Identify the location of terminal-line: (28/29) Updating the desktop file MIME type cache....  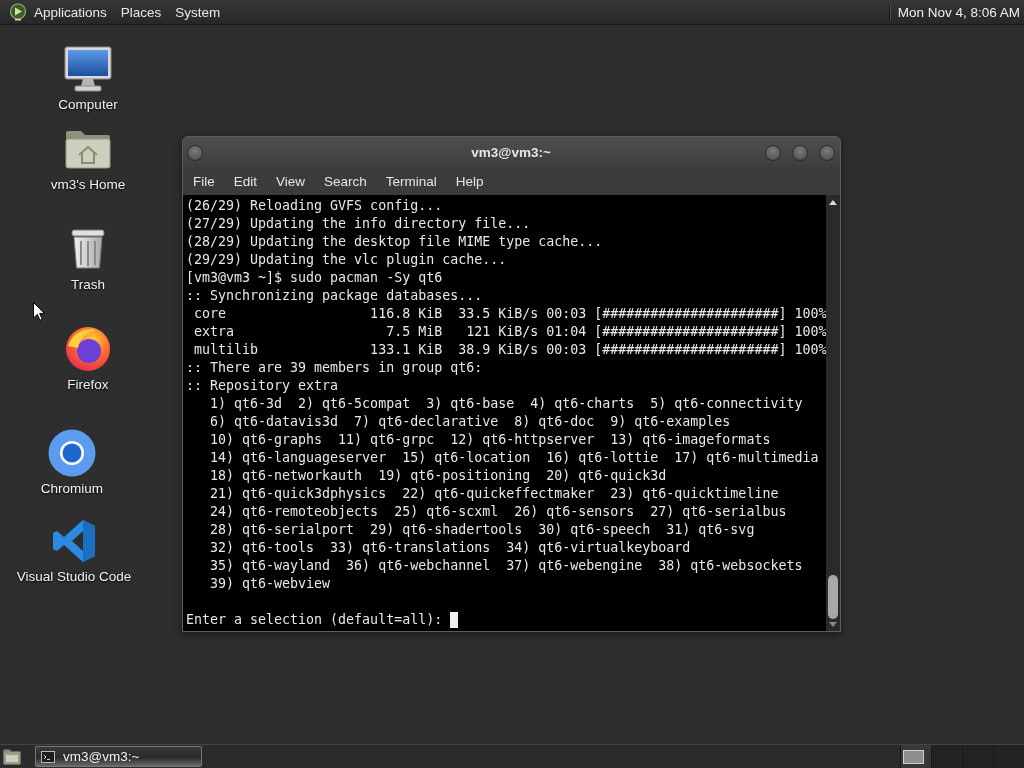
(394, 242).